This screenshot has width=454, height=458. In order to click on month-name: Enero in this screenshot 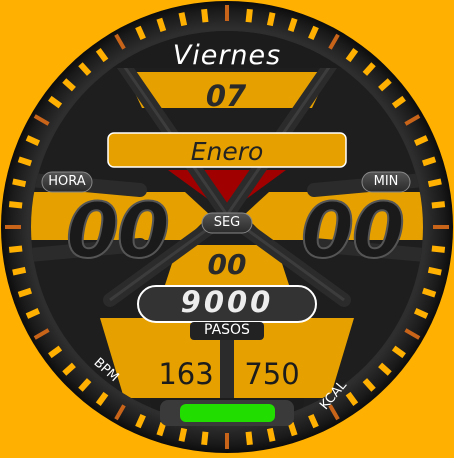, I will do `click(227, 151)`.